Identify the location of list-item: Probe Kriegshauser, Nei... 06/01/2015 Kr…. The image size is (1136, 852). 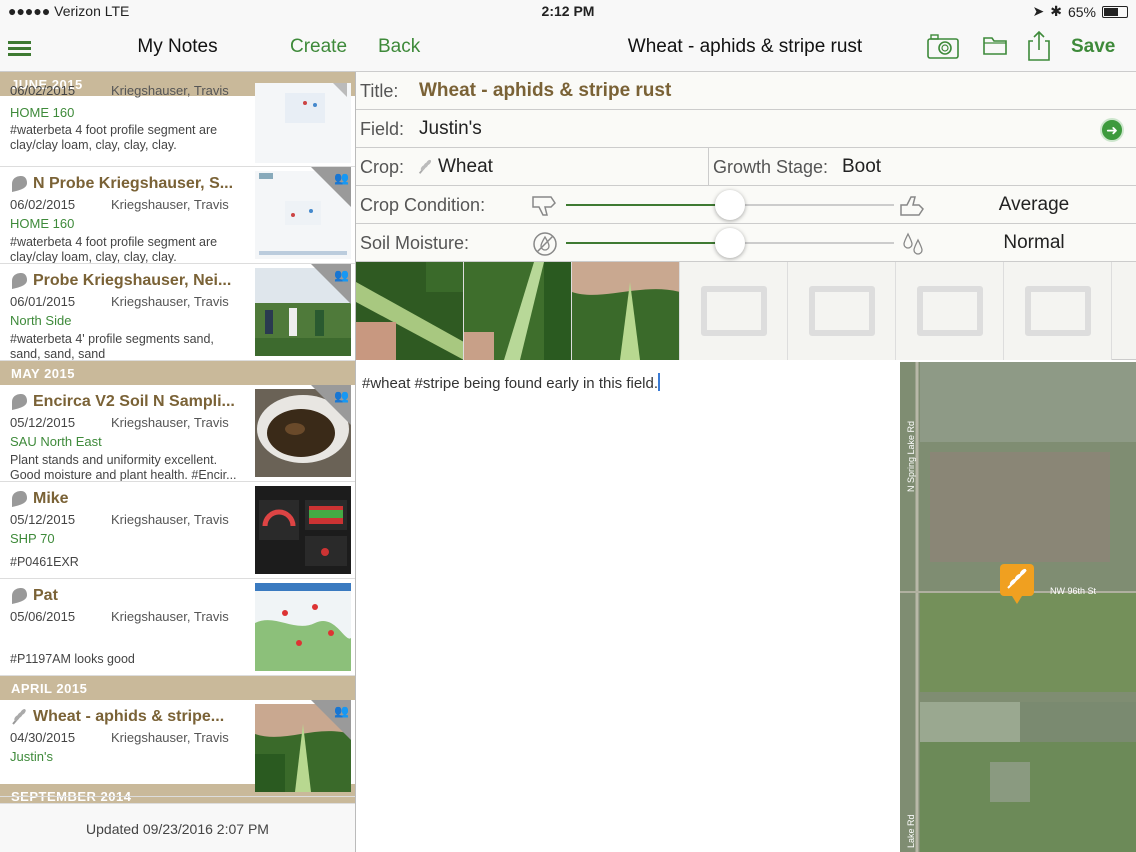
(177, 312).